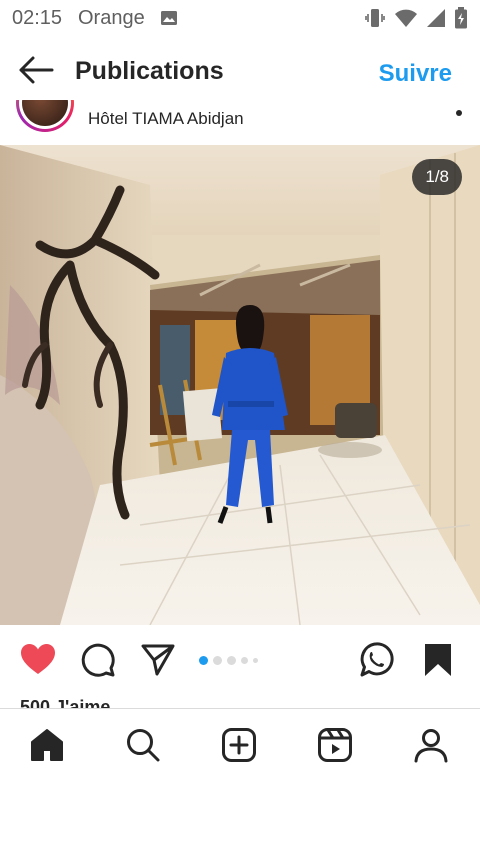  Describe the element at coordinates (459, 113) in the screenshot. I see `more-options-icon` at that location.